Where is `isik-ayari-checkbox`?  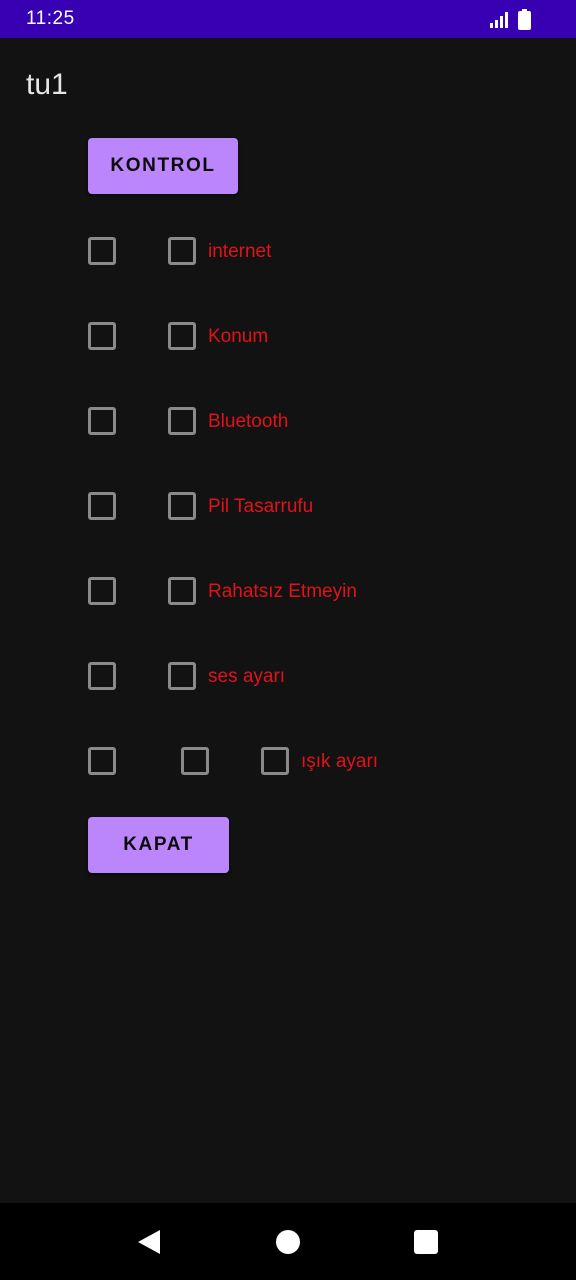
isik-ayari-checkbox is located at coordinates (275, 761).